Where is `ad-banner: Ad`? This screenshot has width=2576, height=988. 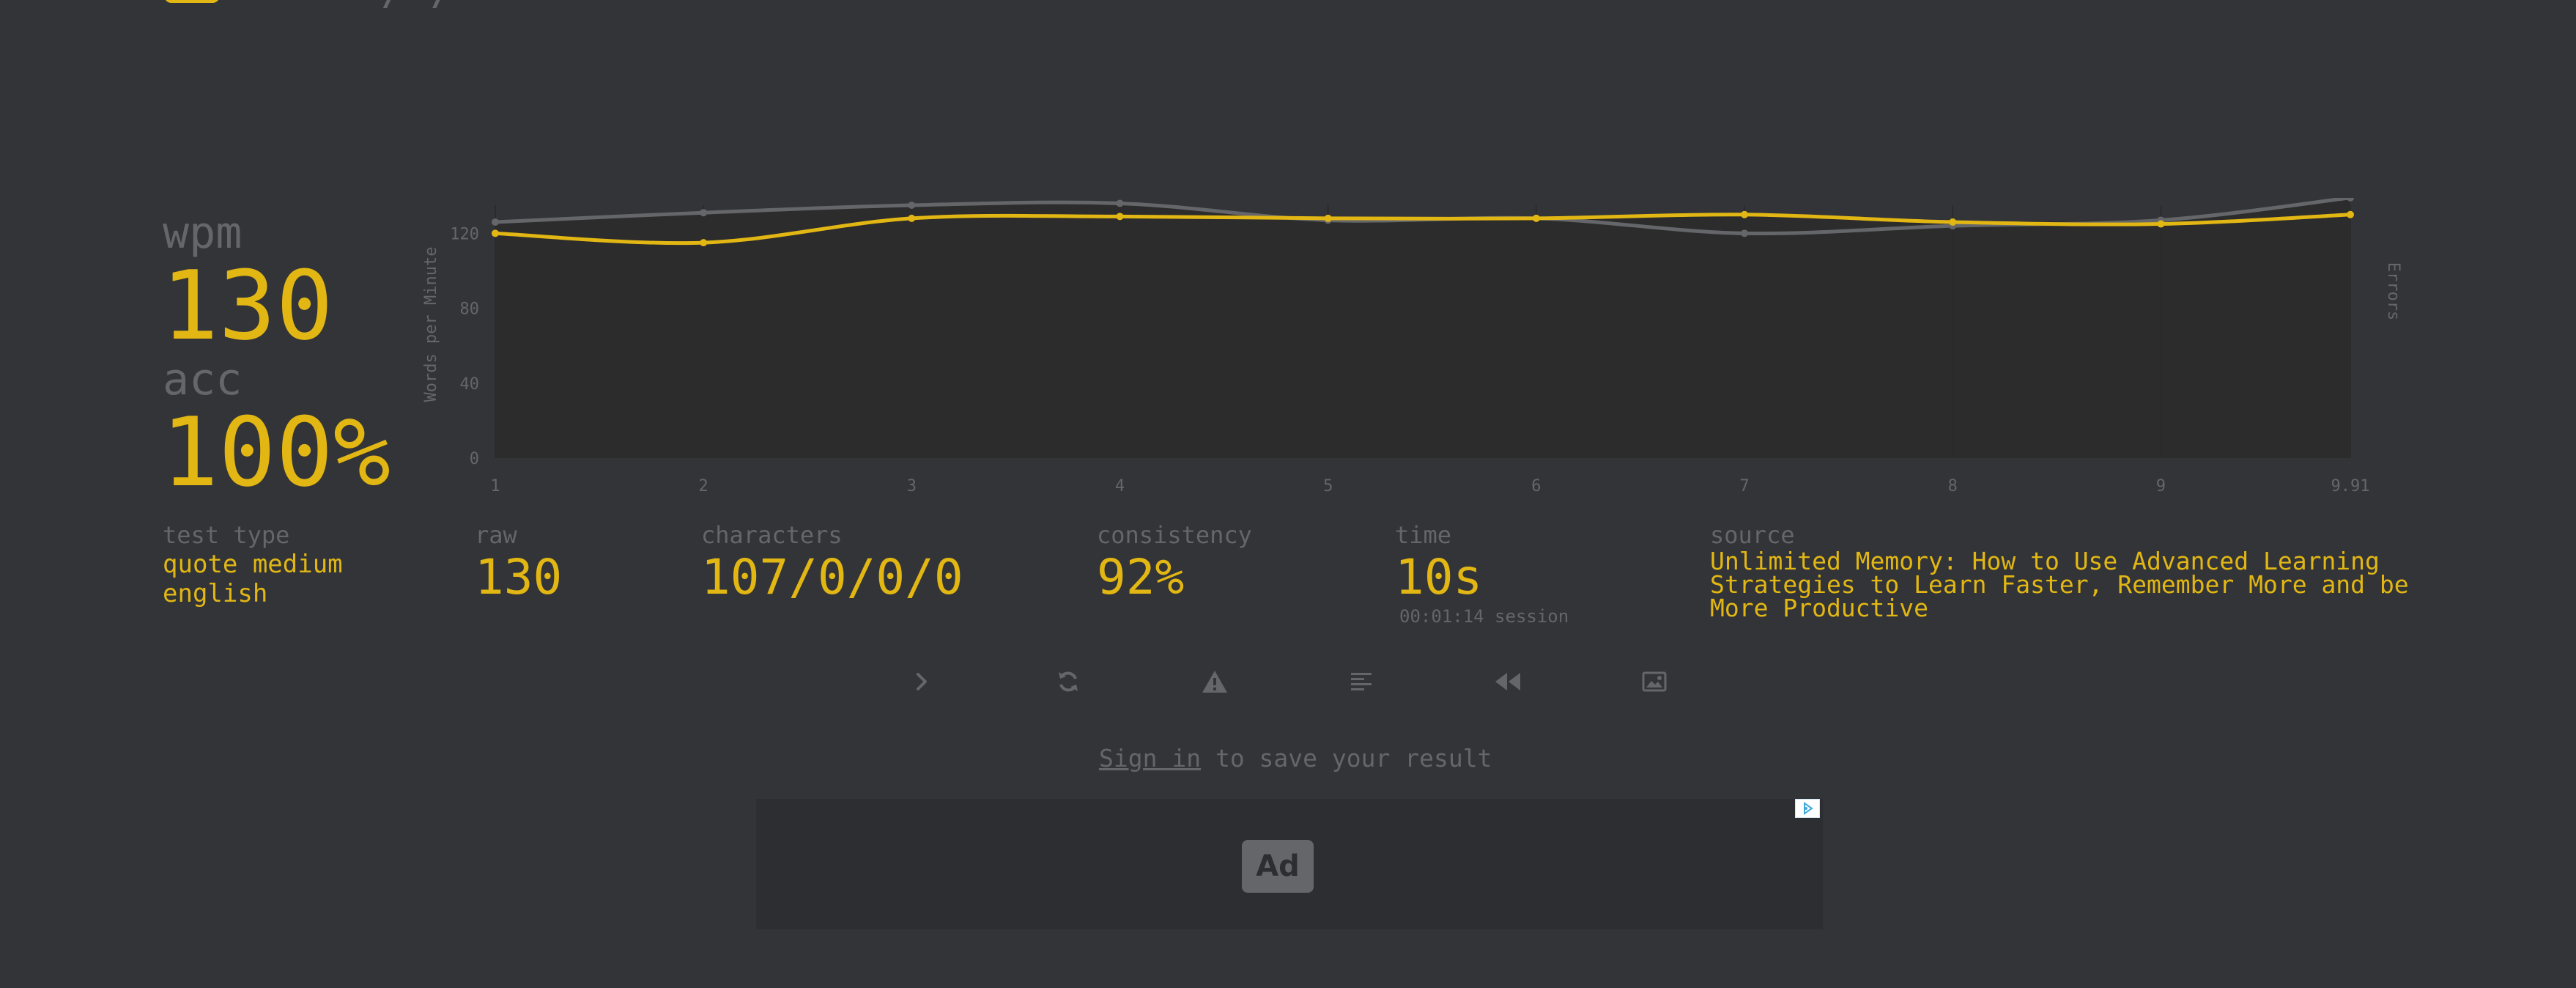
ad-banner: Ad is located at coordinates (1289, 864).